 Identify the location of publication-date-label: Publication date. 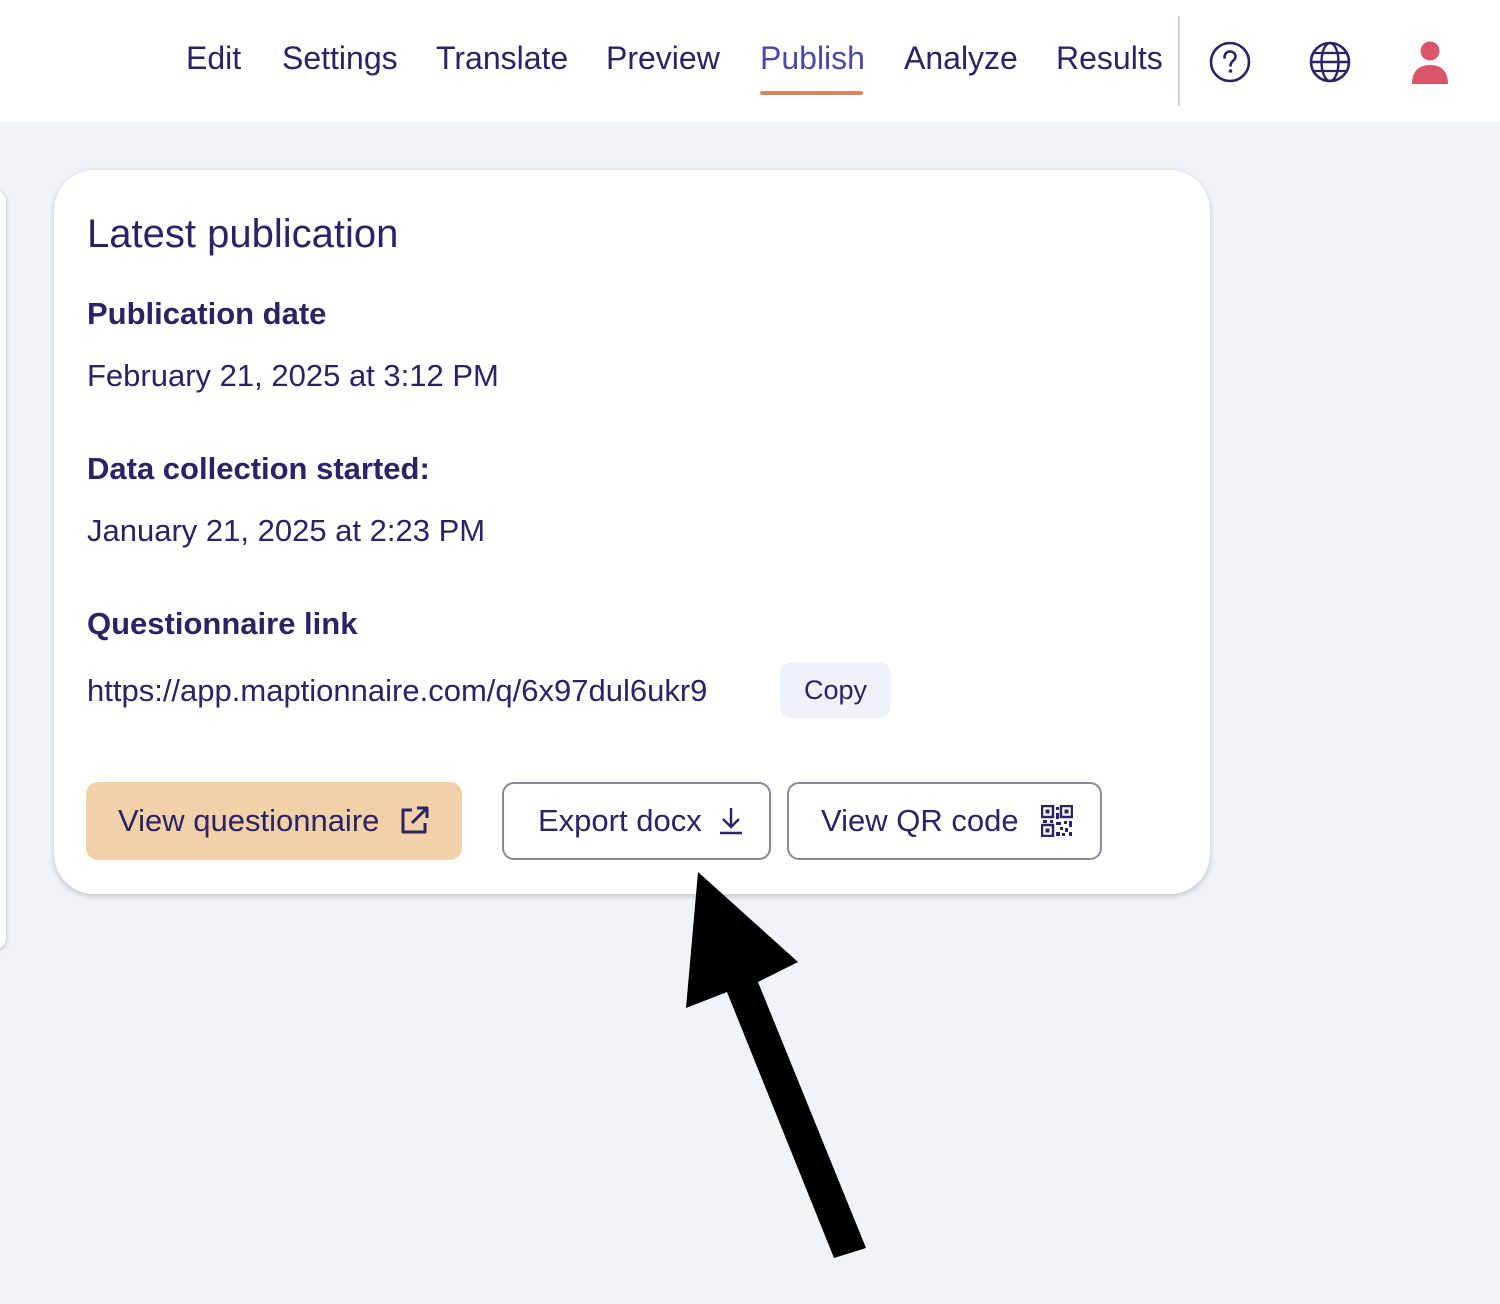
(207, 313).